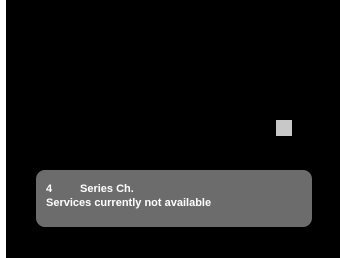  Describe the element at coordinates (284, 128) in the screenshot. I see `square-indicator-icon` at that location.